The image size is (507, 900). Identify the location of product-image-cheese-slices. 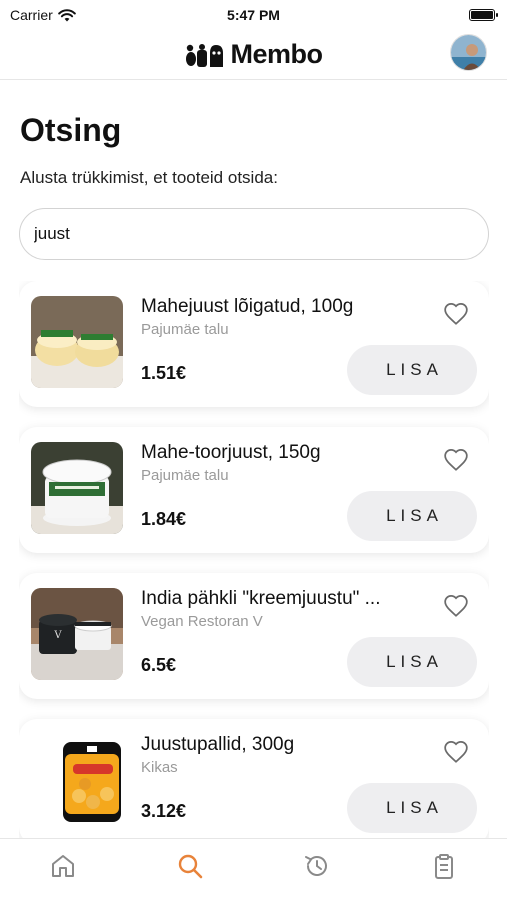
(77, 342).